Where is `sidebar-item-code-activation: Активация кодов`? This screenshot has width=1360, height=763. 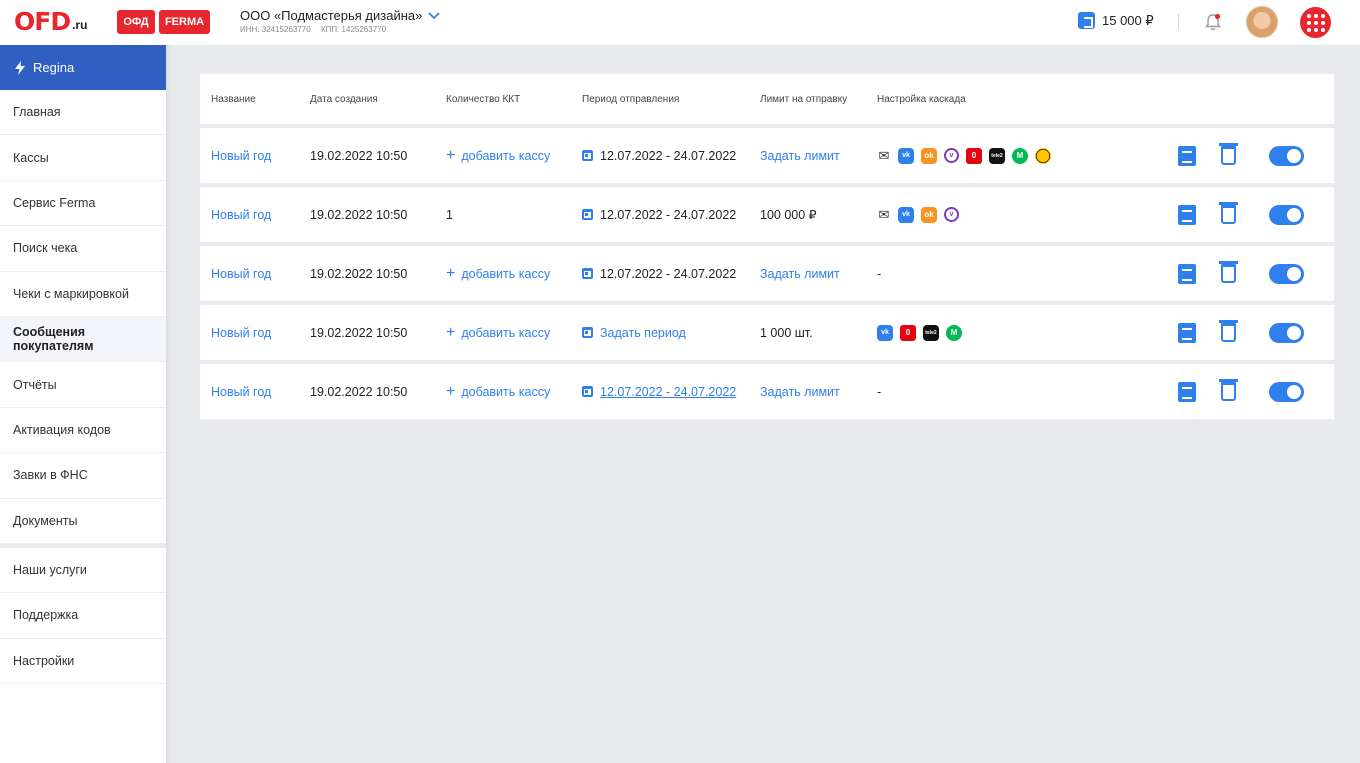
sidebar-item-code-activation: Активация кодов is located at coordinates (83, 431).